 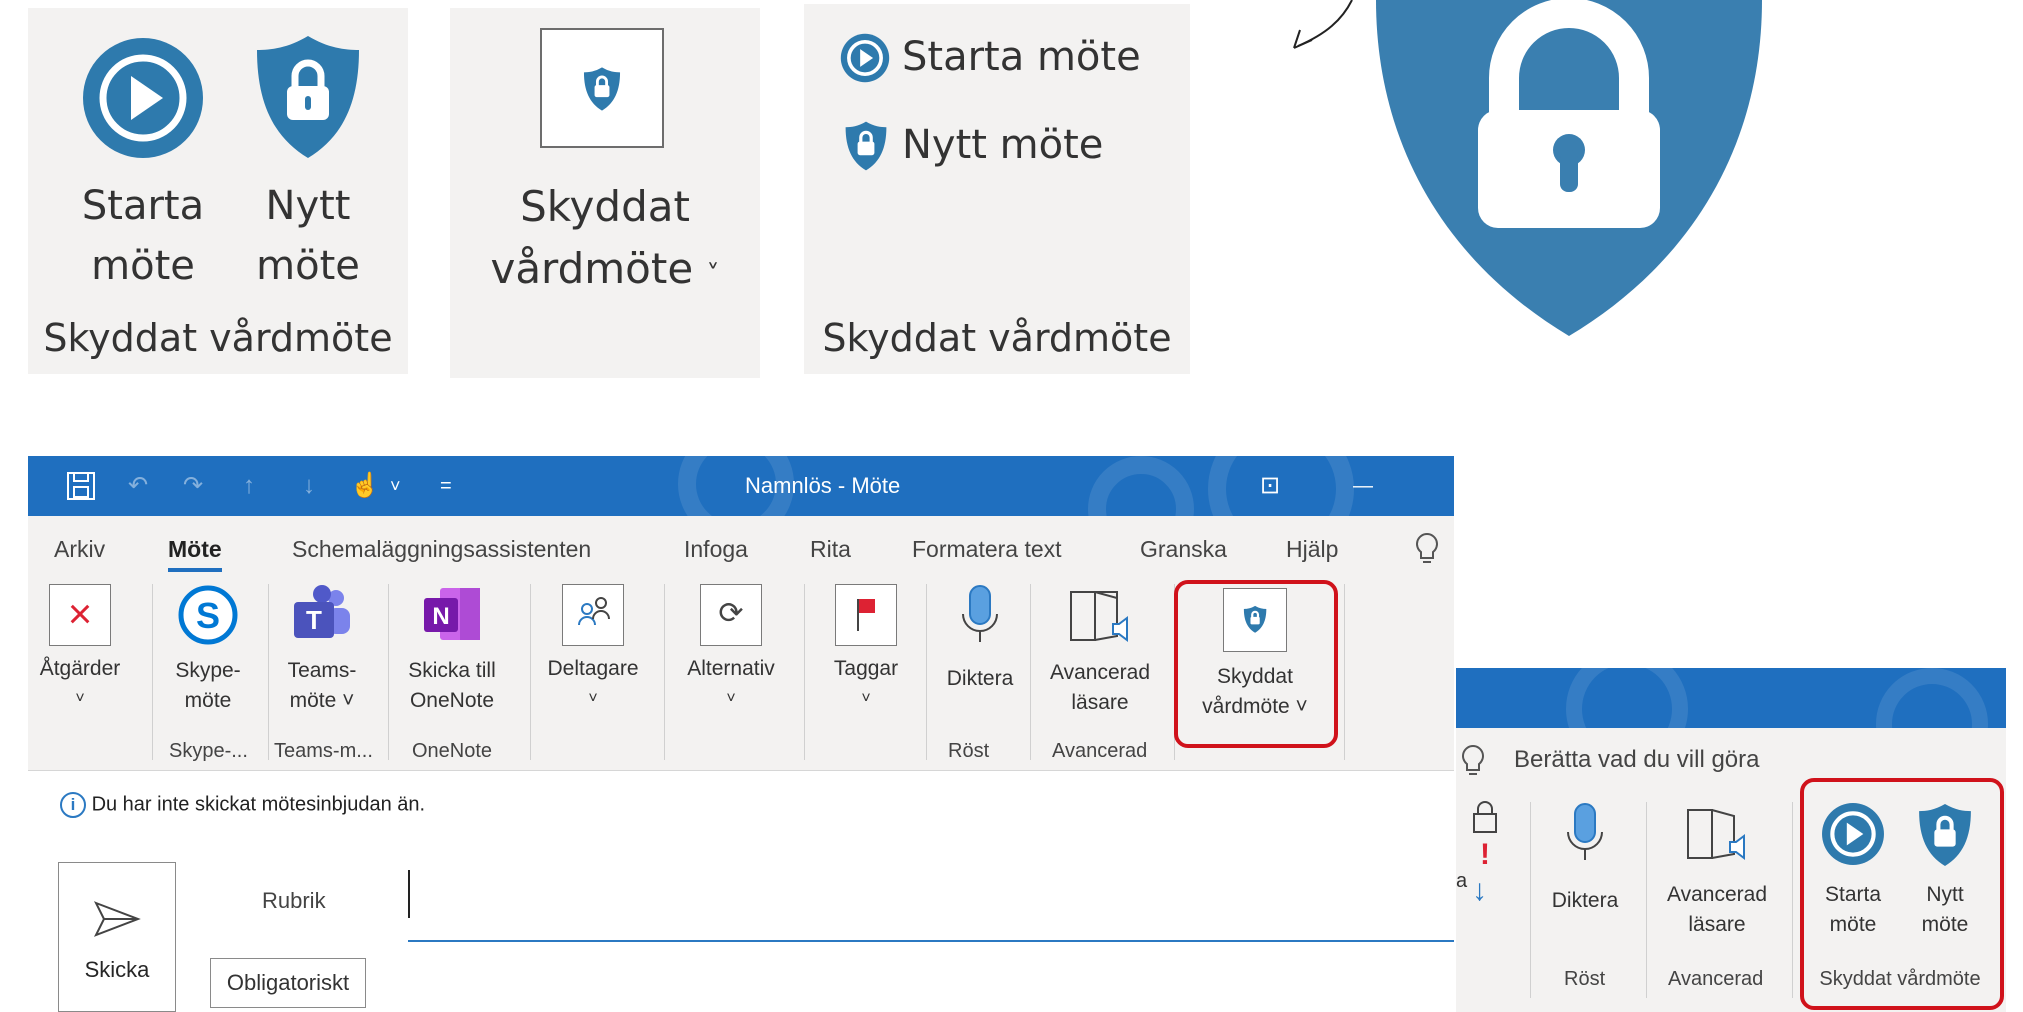 I want to click on send-button: Skicka, so click(x=117, y=937).